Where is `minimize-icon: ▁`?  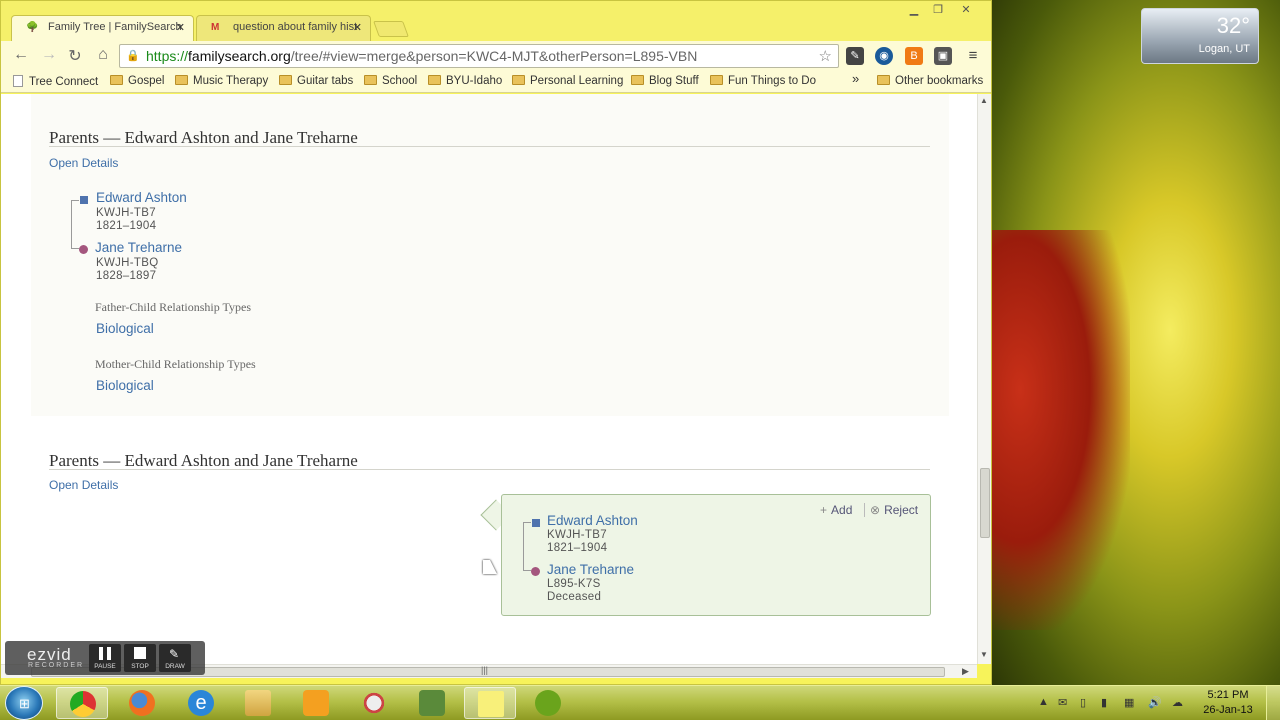 minimize-icon: ▁ is located at coordinates (914, 10).